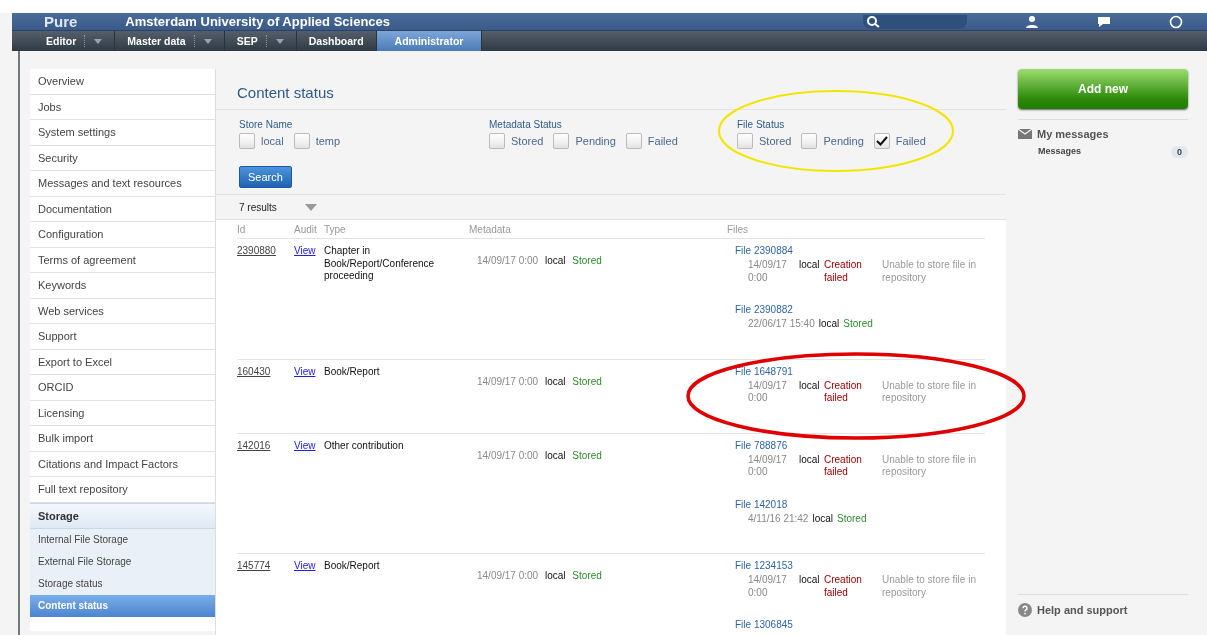 The width and height of the screenshot is (1207, 635). I want to click on file-link: File 2390882, so click(860, 309).